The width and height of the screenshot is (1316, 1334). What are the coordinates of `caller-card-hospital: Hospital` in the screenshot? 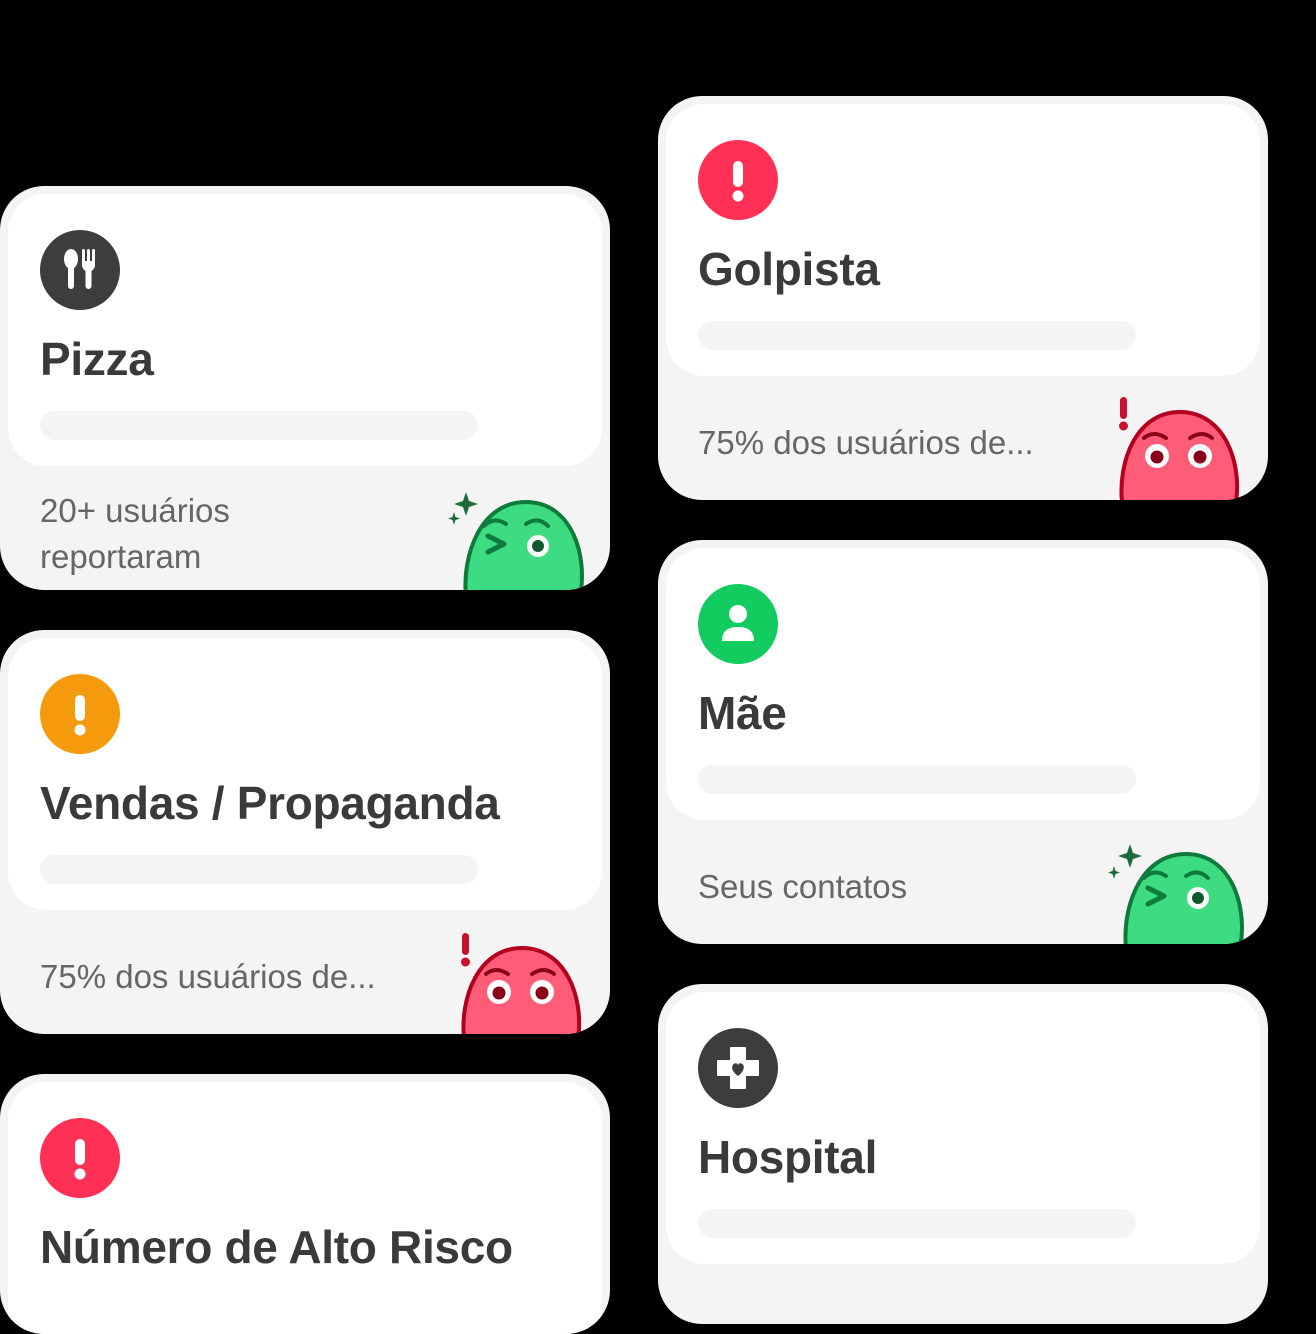 It's located at (963, 1154).